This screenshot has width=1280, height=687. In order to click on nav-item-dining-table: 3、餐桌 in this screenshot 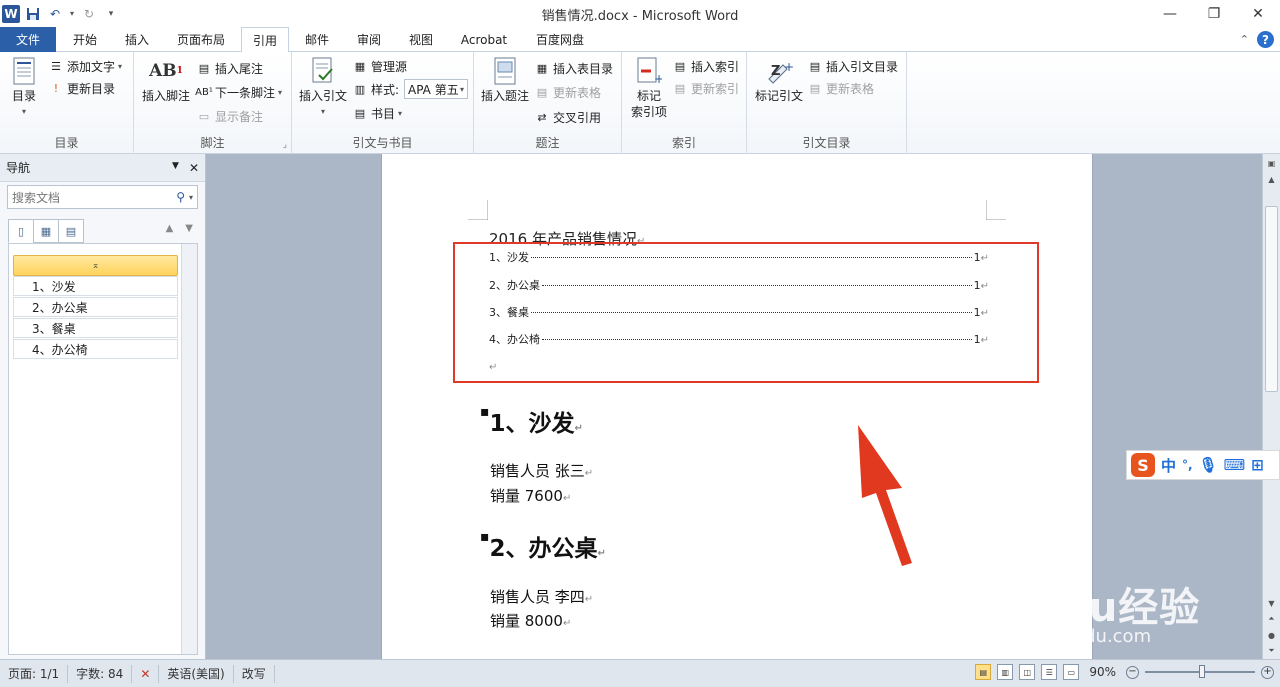, I will do `click(95, 328)`.